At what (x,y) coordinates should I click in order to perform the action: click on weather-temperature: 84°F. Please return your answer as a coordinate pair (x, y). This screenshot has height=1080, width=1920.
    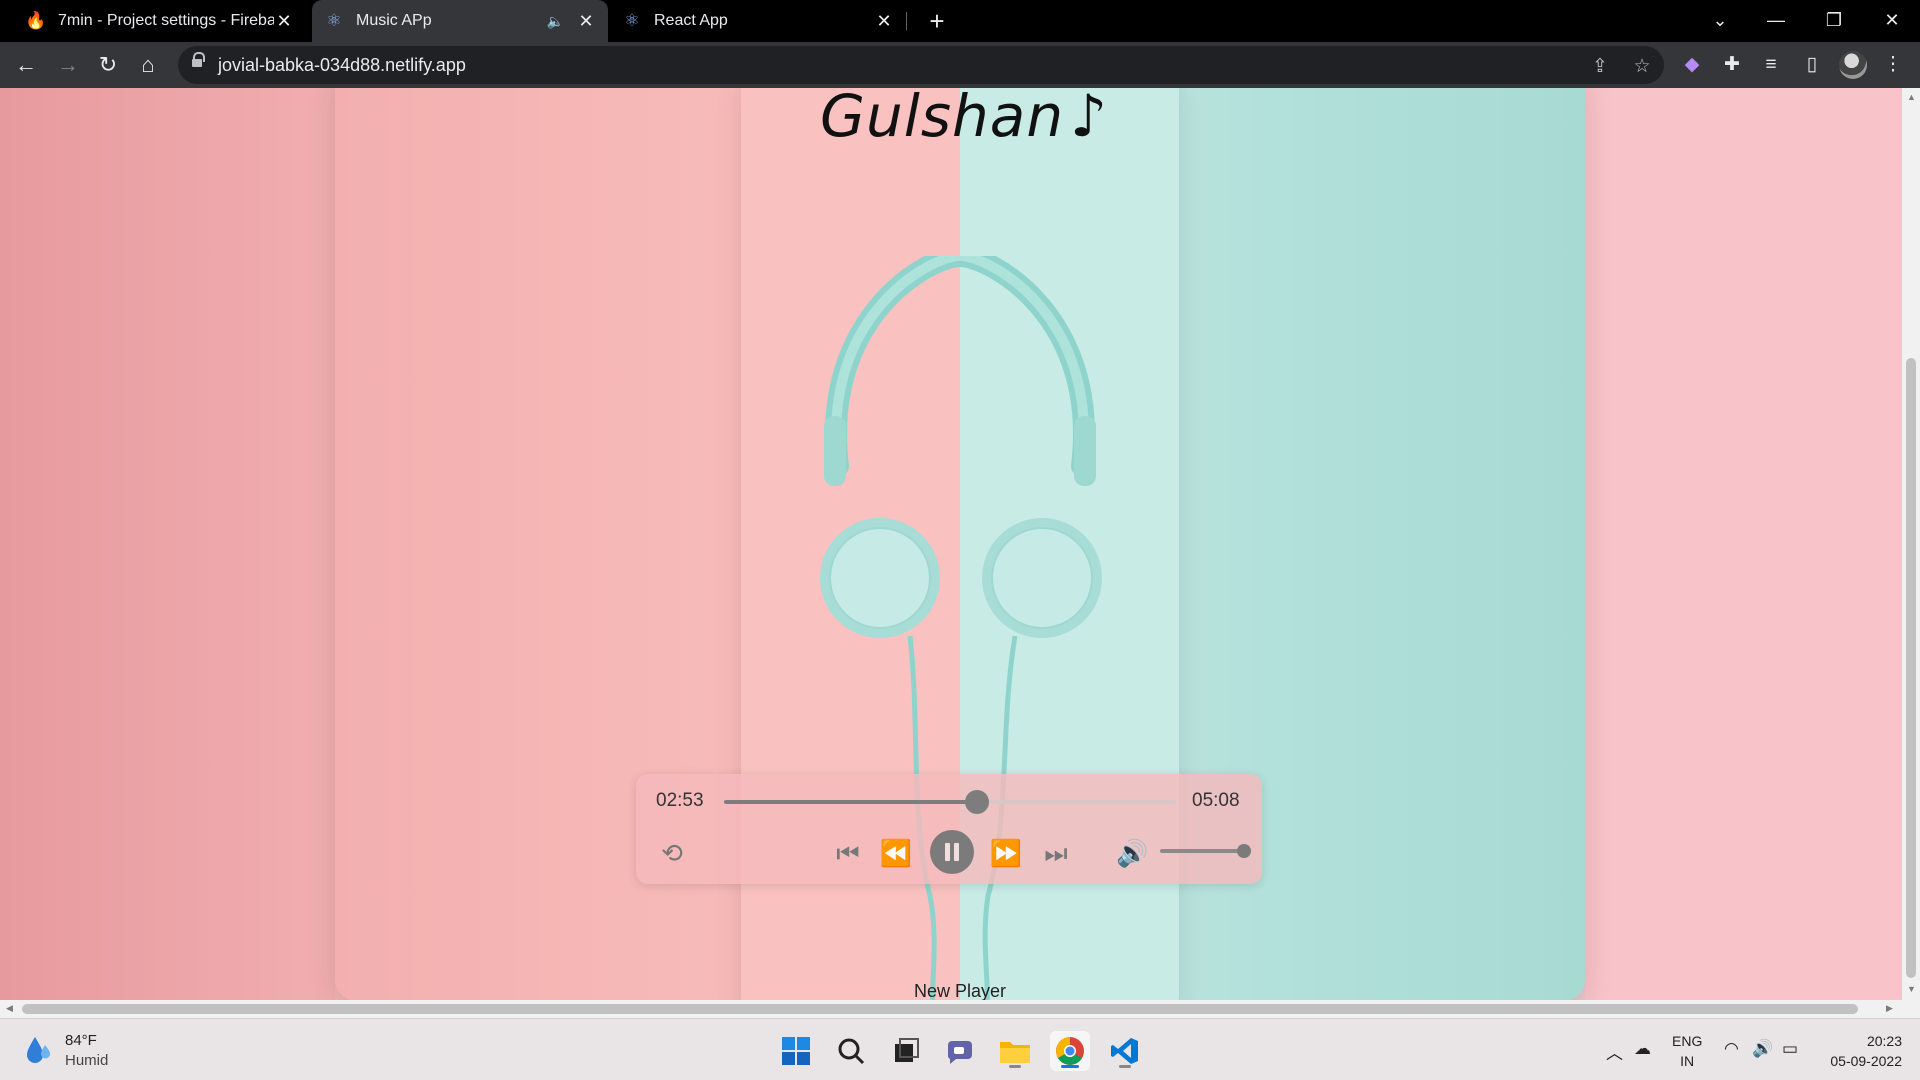
    Looking at the image, I should click on (81, 1040).